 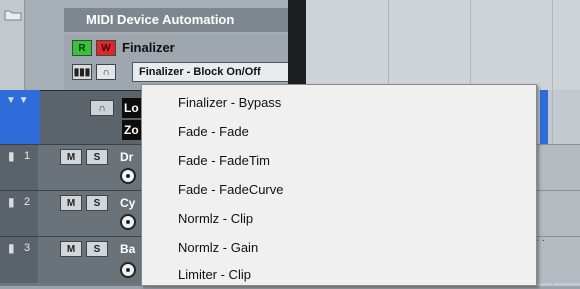 I want to click on bars-icon: ▮▮▮, so click(x=82, y=72).